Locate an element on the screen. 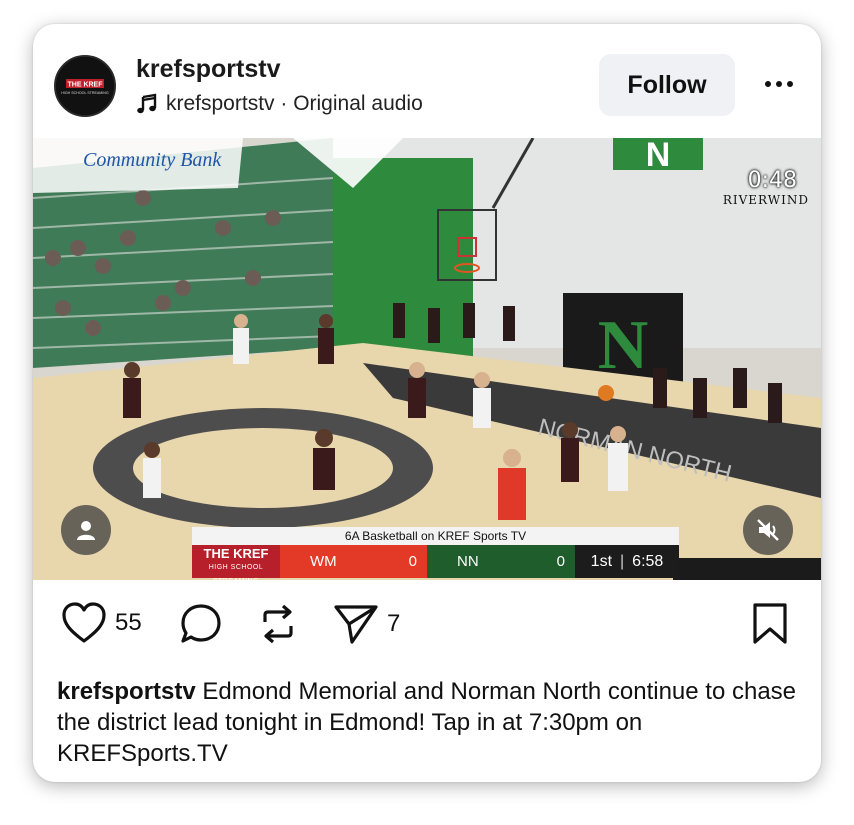 The width and height of the screenshot is (854, 825). comment-button is located at coordinates (201, 624).